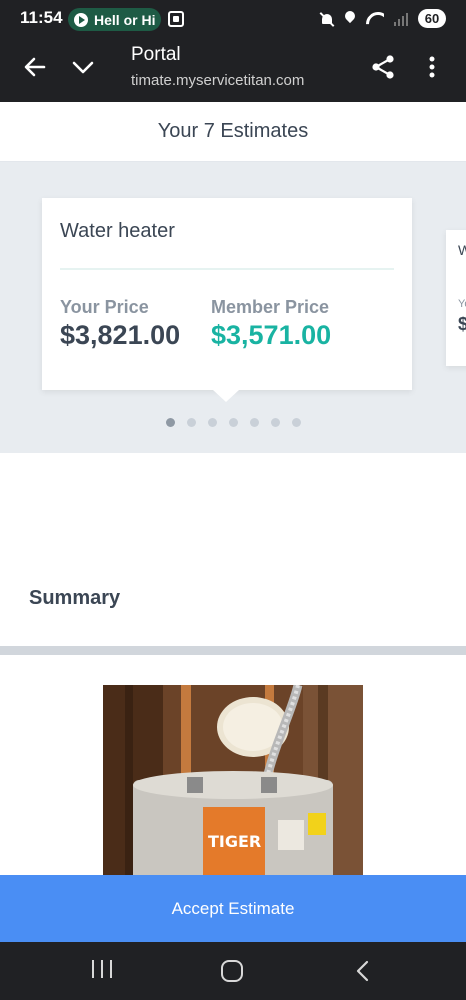 The height and width of the screenshot is (1000, 466). Describe the element at coordinates (117, 231) in the screenshot. I see `estimate-title: Water heater` at that location.